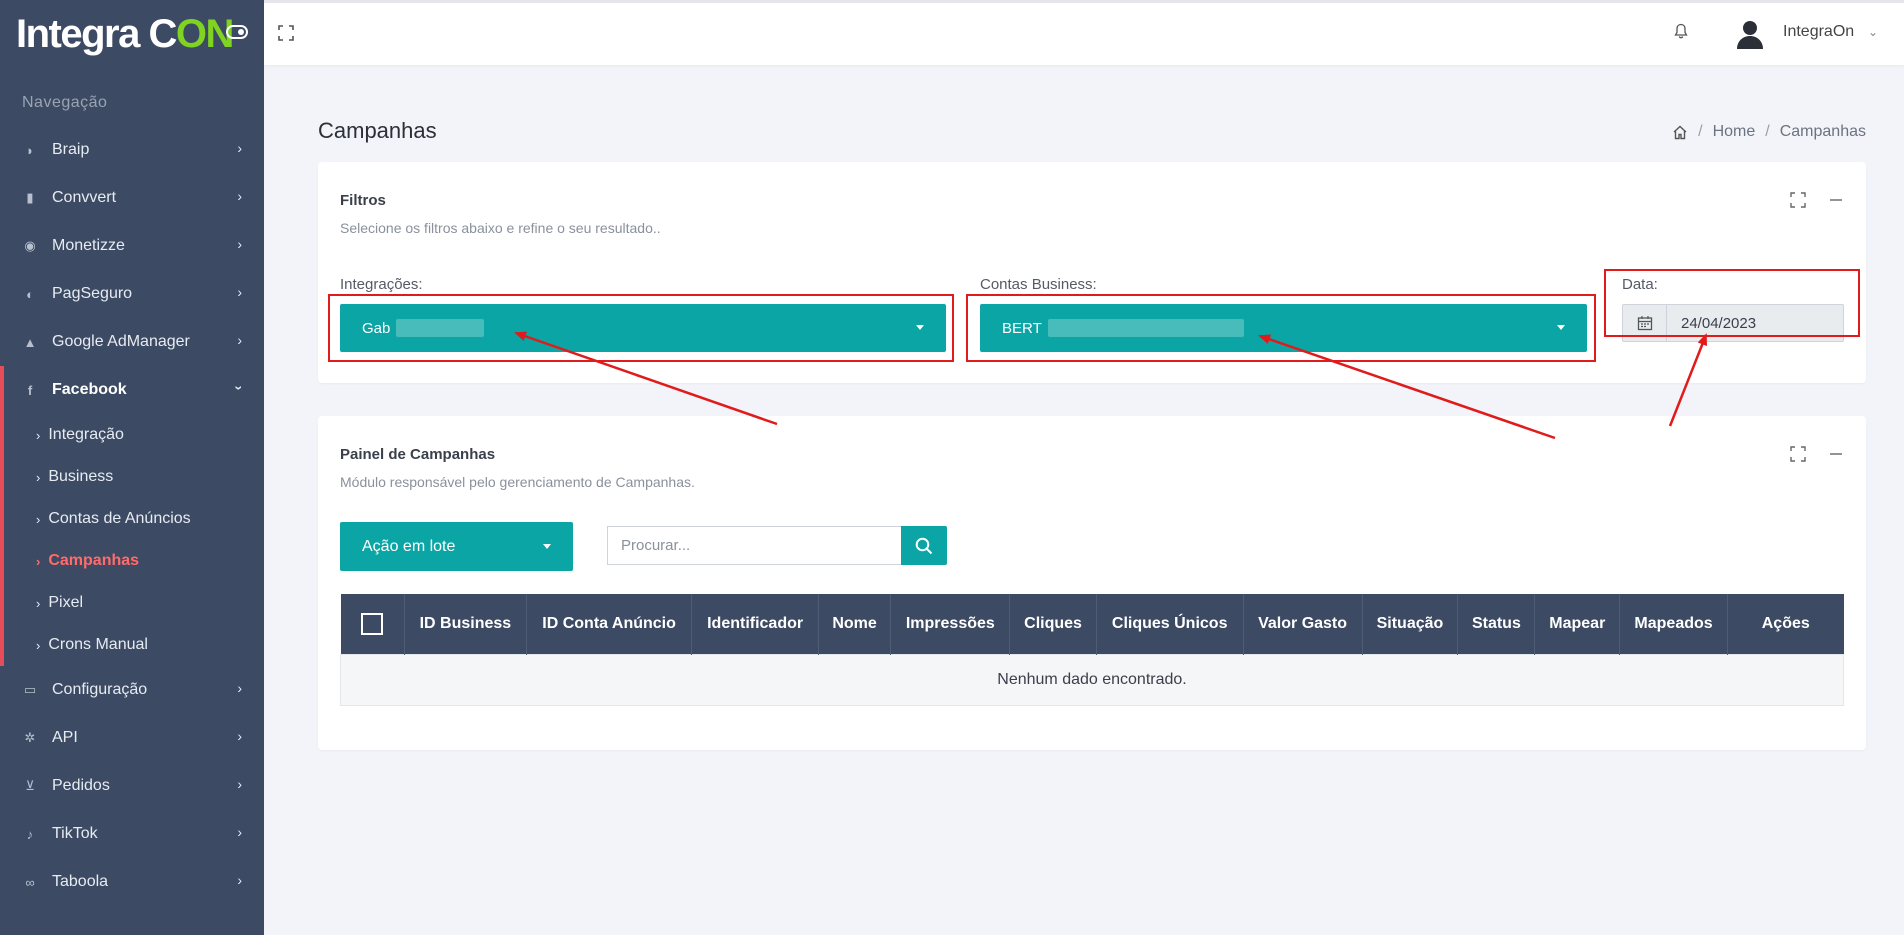 Image resolution: width=1904 pixels, height=935 pixels. I want to click on sidebar-item-tiktok: ♪ TikTok ›, so click(132, 834).